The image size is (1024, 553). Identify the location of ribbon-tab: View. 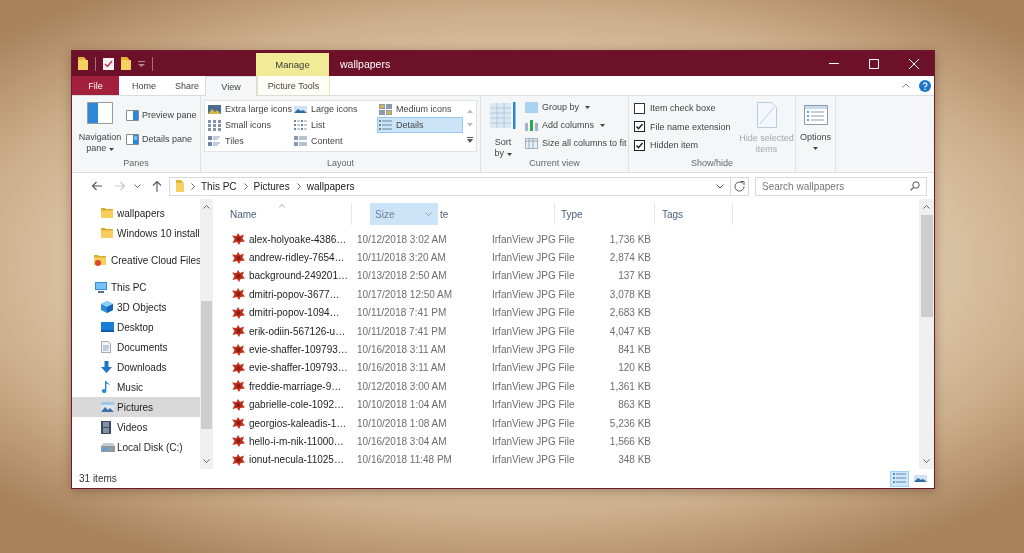
(231, 86).